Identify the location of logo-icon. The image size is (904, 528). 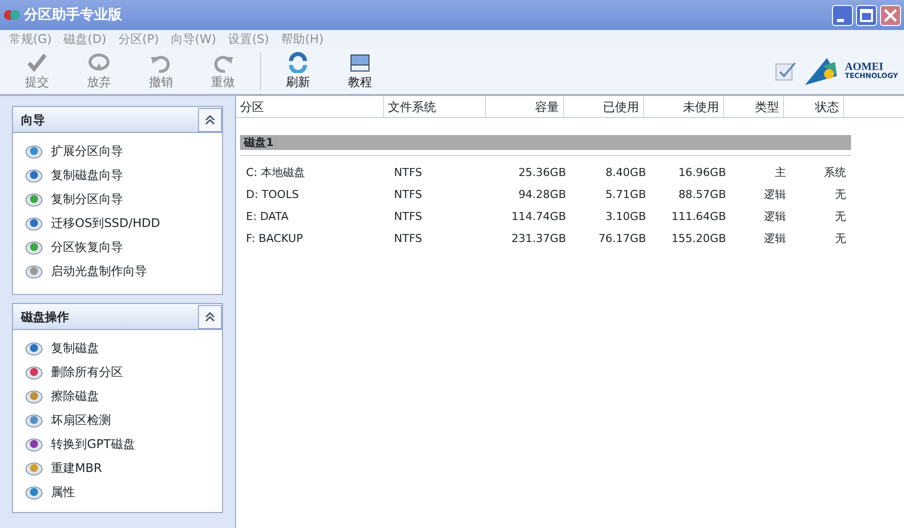
(820, 71).